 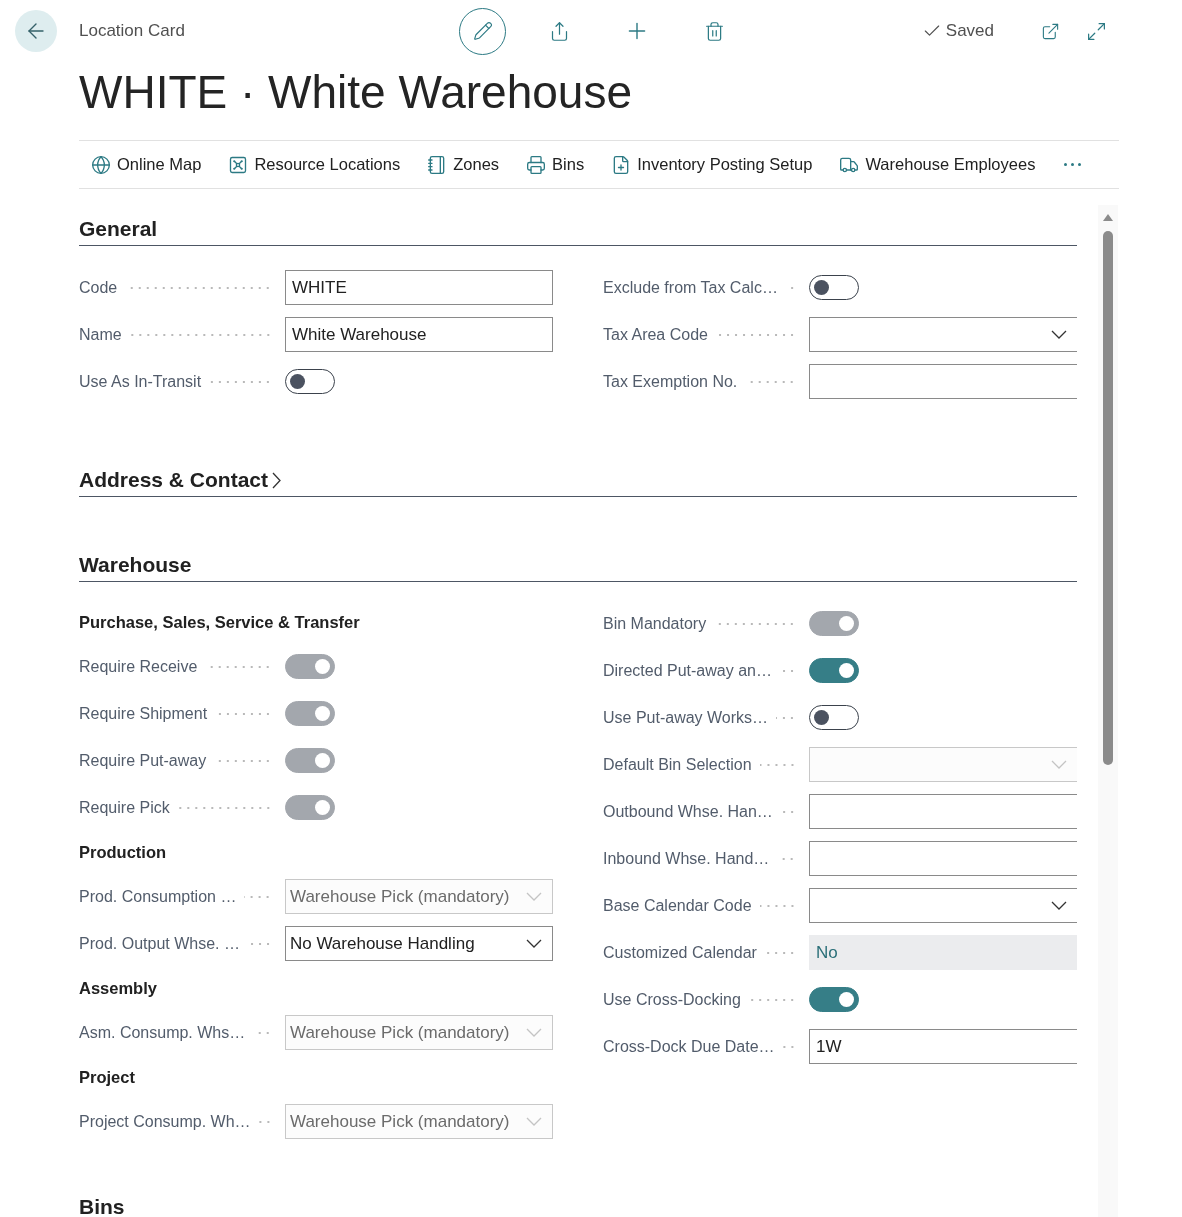 I want to click on group-heading: Assembly, so click(x=118, y=988).